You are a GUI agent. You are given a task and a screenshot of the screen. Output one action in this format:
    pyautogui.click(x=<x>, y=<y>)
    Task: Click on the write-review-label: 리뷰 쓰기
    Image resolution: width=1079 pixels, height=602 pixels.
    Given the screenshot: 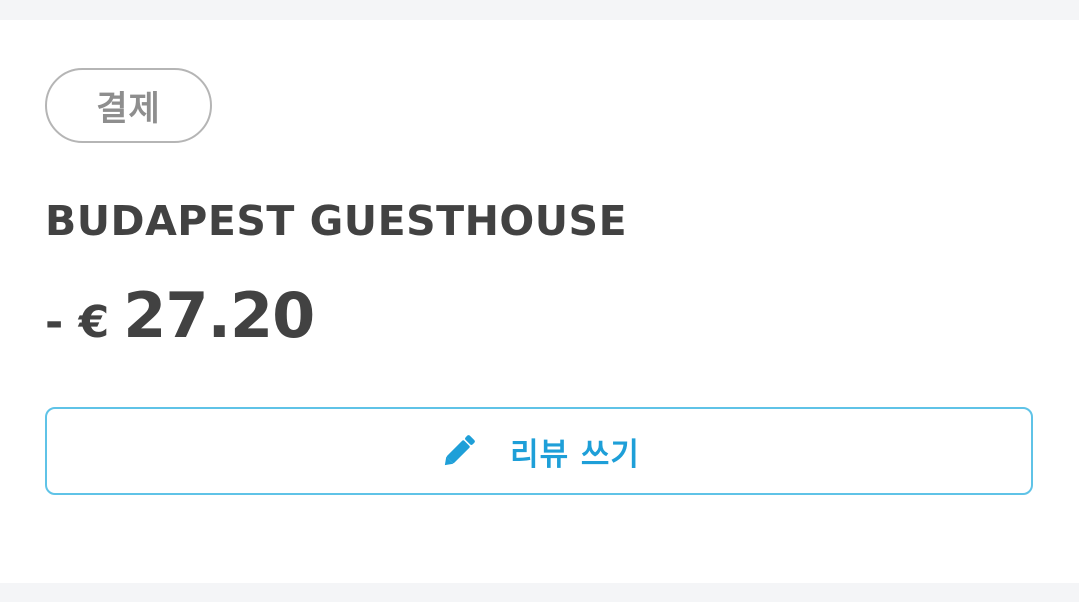 What is the action you would take?
    pyautogui.click(x=575, y=454)
    